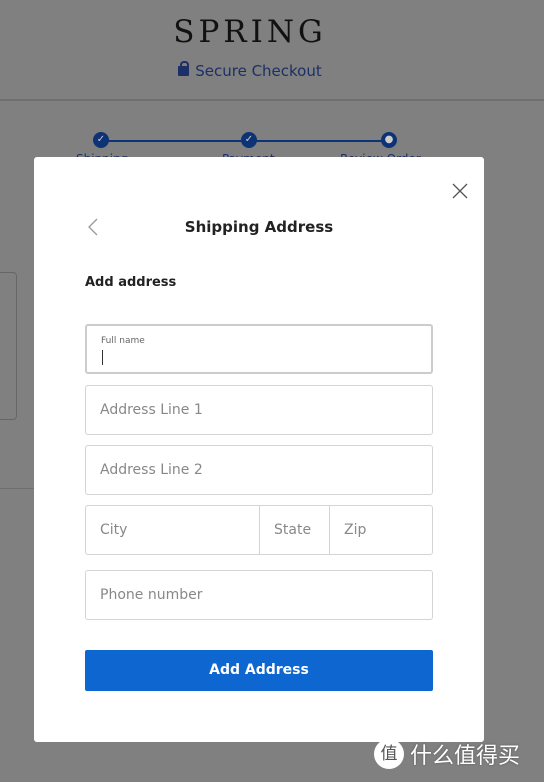 The image size is (544, 782). I want to click on lock-icon, so click(184, 68).